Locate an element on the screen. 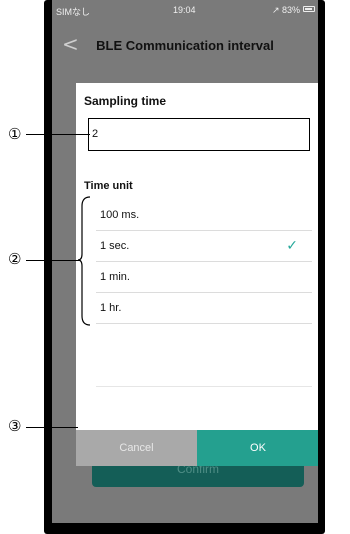 The width and height of the screenshot is (350, 534). checkmark-icon: ✓ is located at coordinates (292, 246).